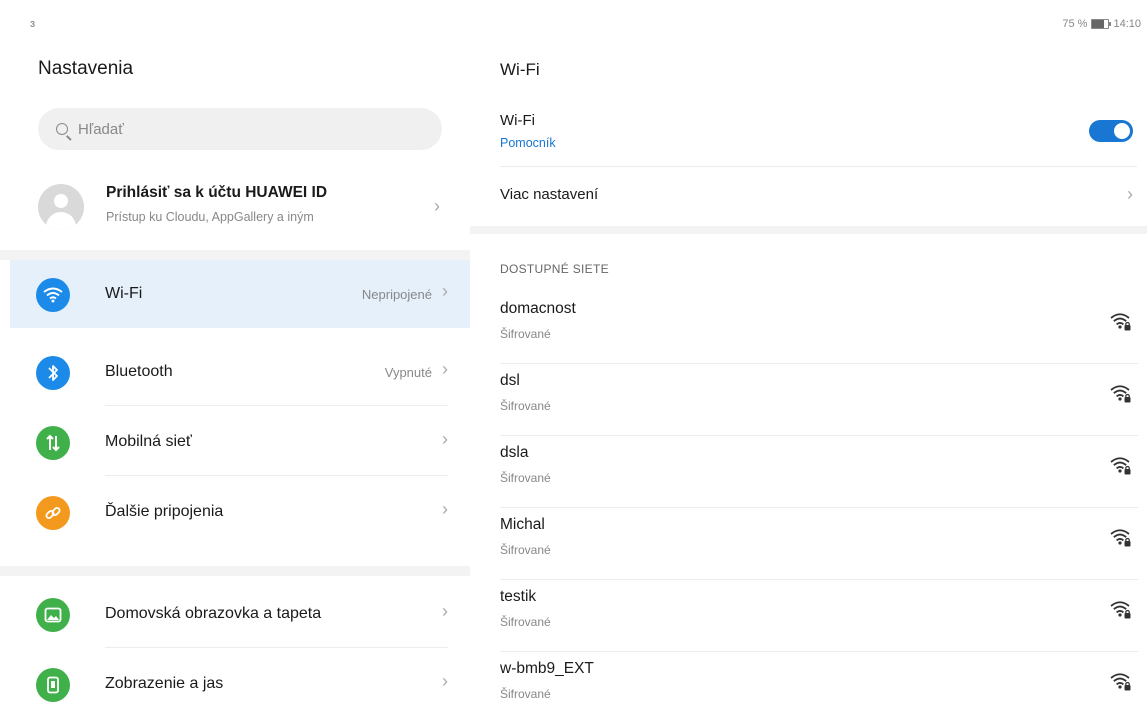 This screenshot has height=724, width=1147. I want to click on more-settings-label: Viac nastavení, so click(549, 194).